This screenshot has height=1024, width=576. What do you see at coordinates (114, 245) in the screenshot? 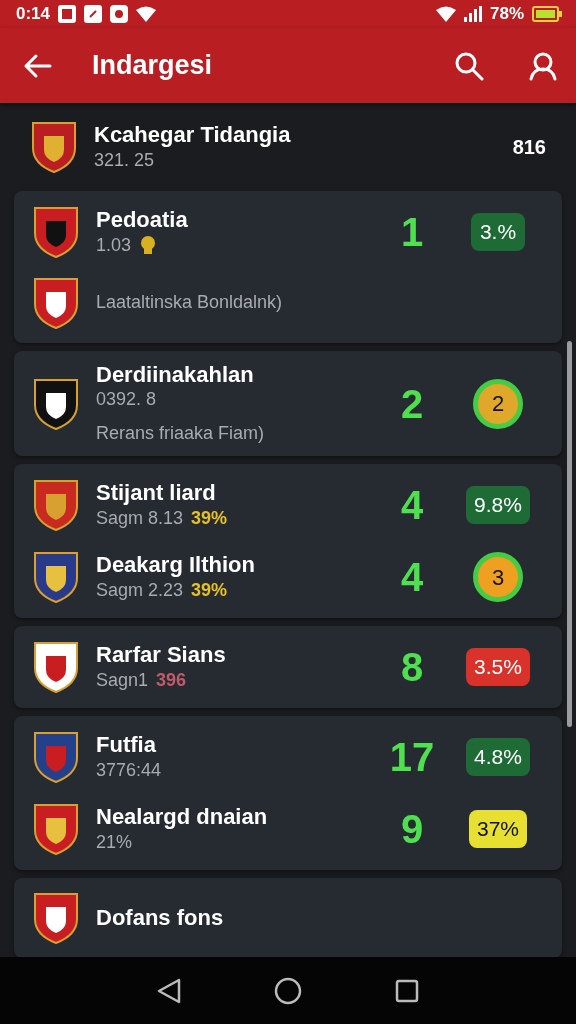
I see `team-stat: 1.03` at bounding box center [114, 245].